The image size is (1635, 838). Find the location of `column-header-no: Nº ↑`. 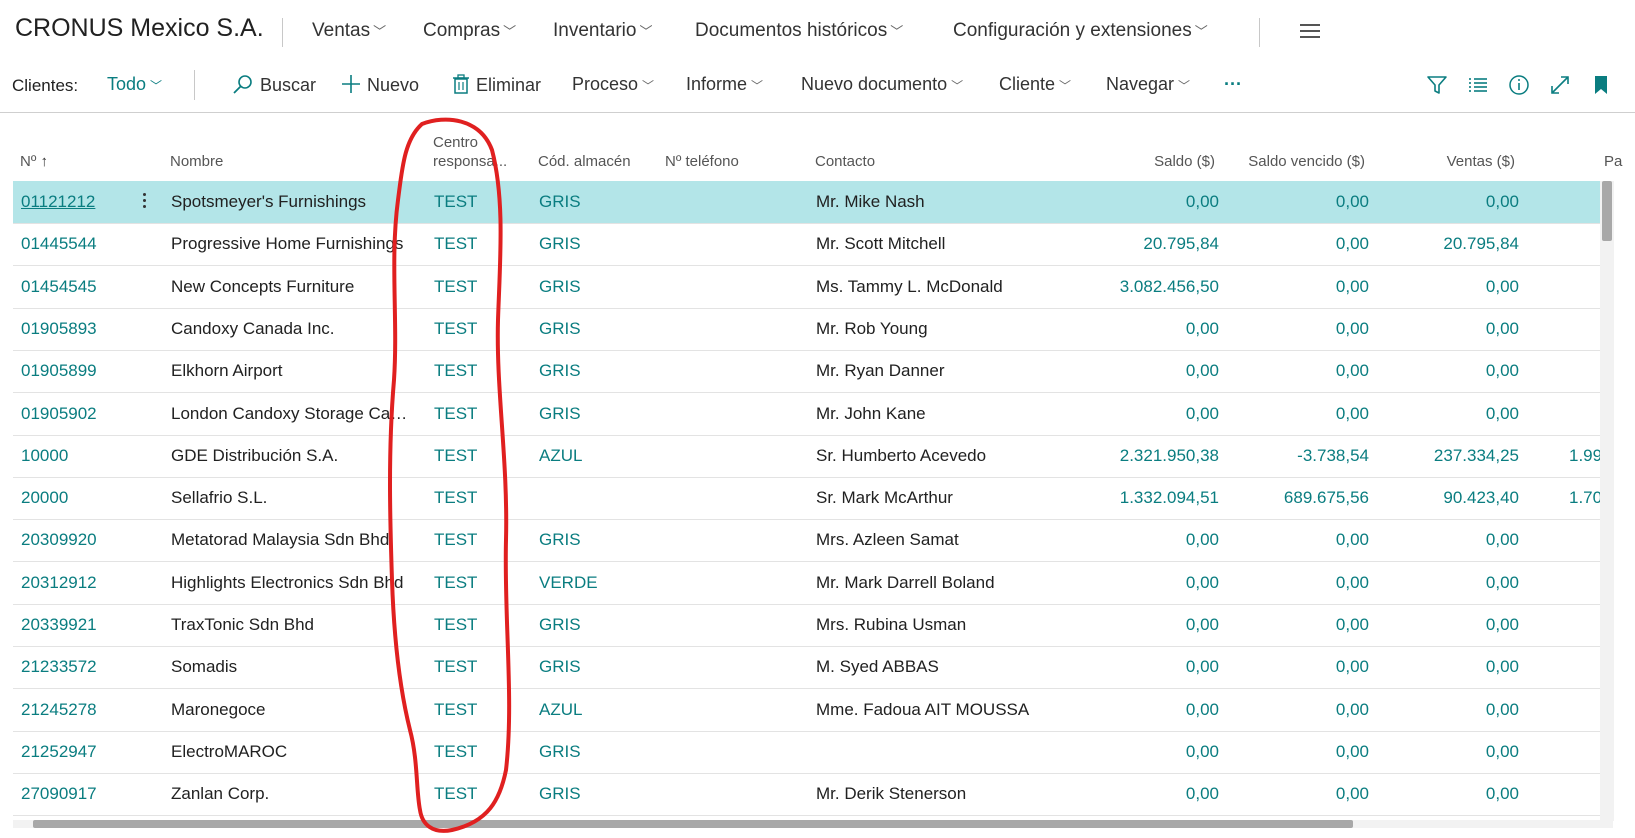

column-header-no: Nº ↑ is located at coordinates (34, 161).